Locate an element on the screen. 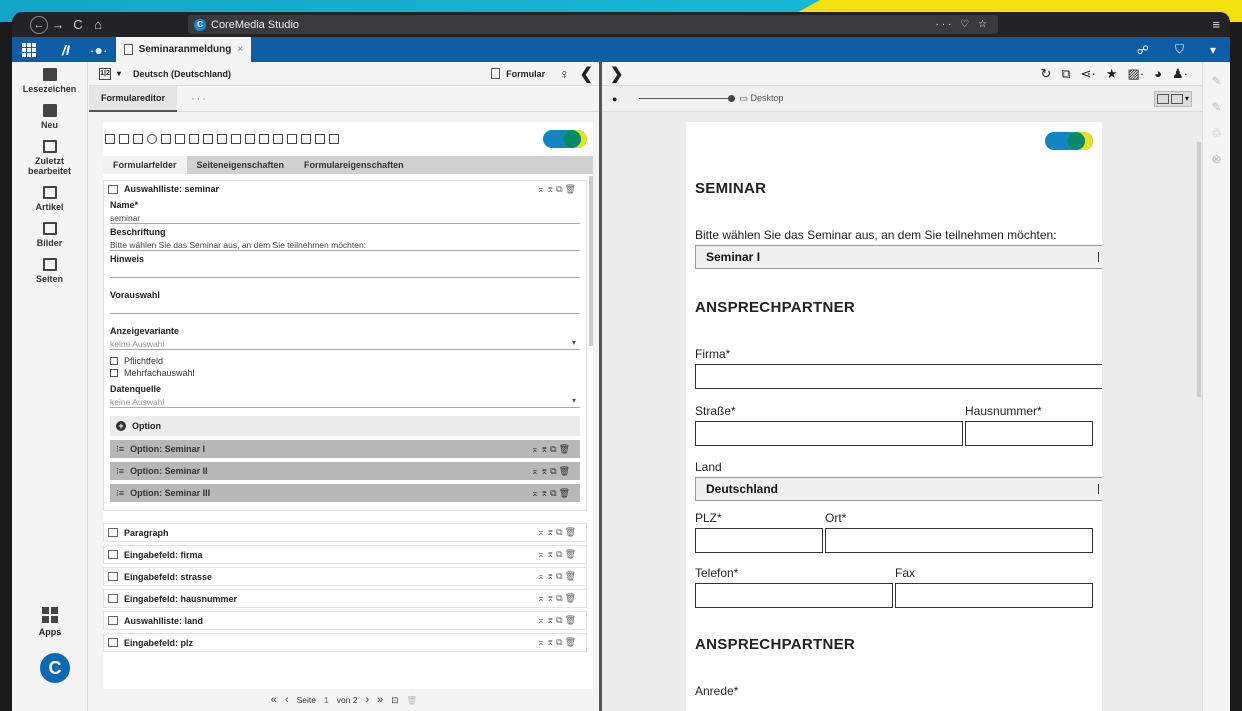 The image size is (1242, 711). sidebar-item-neu: Neu is located at coordinates (49, 117).